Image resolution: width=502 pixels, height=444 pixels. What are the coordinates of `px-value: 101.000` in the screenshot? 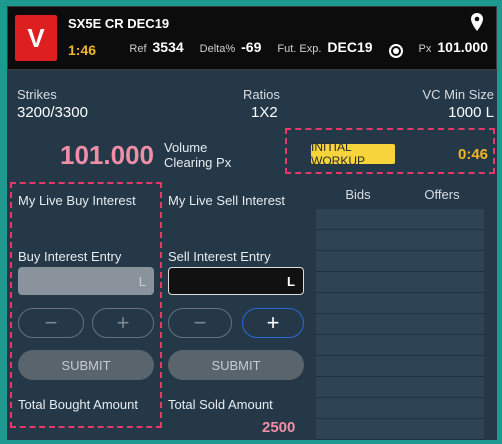 It's located at (462, 47).